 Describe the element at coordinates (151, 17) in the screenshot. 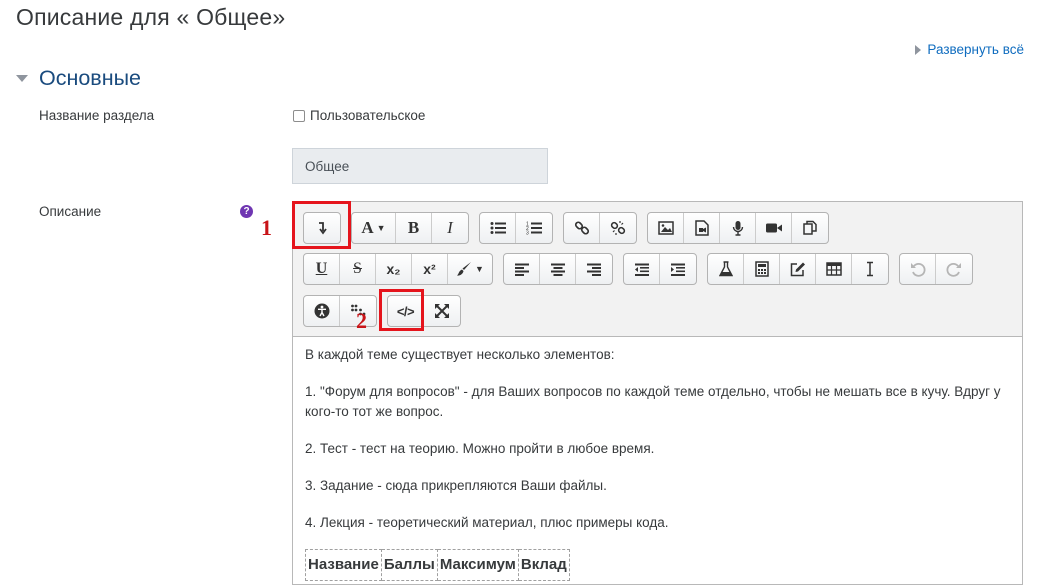

I see `page-title: Описание для « Общее»` at that location.